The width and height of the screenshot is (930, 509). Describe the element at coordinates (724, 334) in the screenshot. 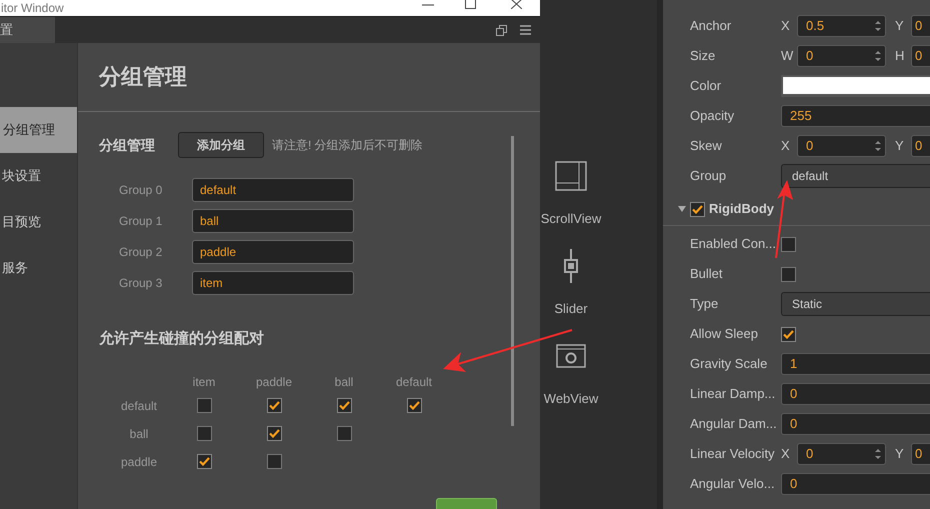

I see `property-label: Allow Sleep` at that location.